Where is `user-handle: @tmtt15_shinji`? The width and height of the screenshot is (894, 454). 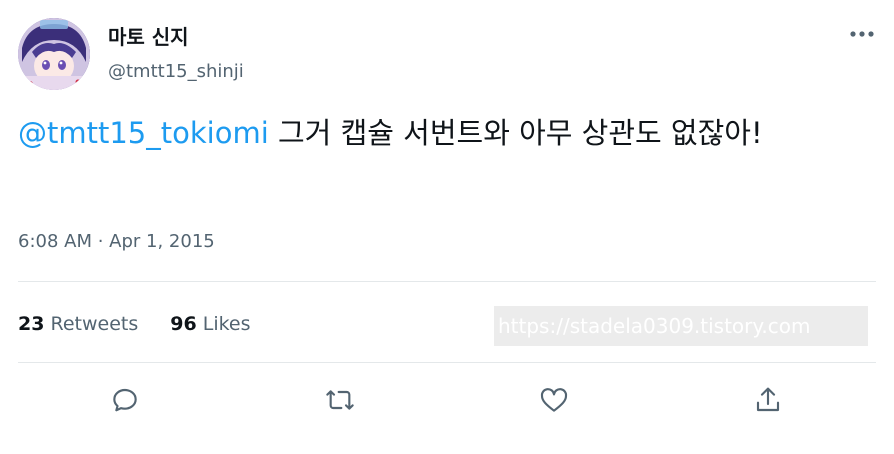 user-handle: @tmtt15_shinji is located at coordinates (176, 72).